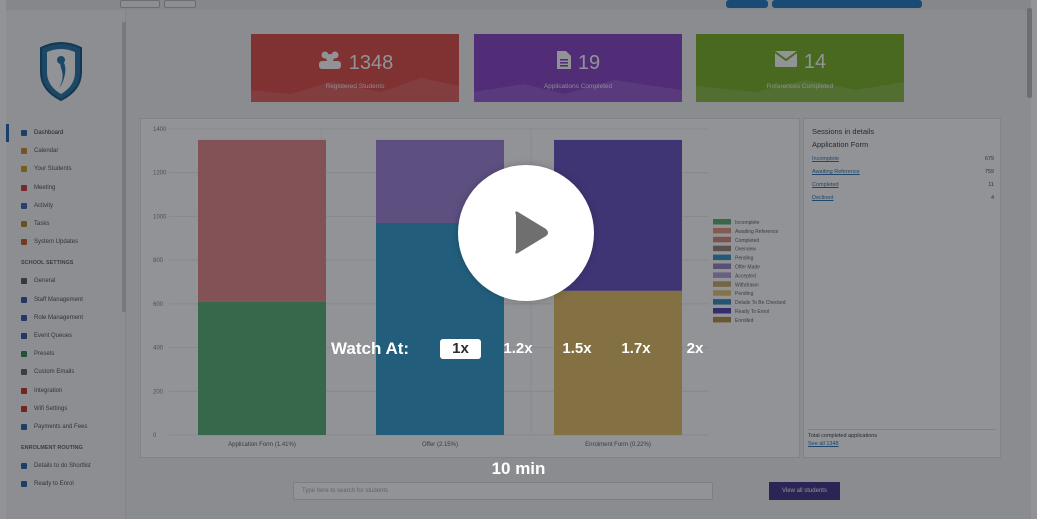 The height and width of the screenshot is (519, 1037). I want to click on play-button, so click(526, 233).